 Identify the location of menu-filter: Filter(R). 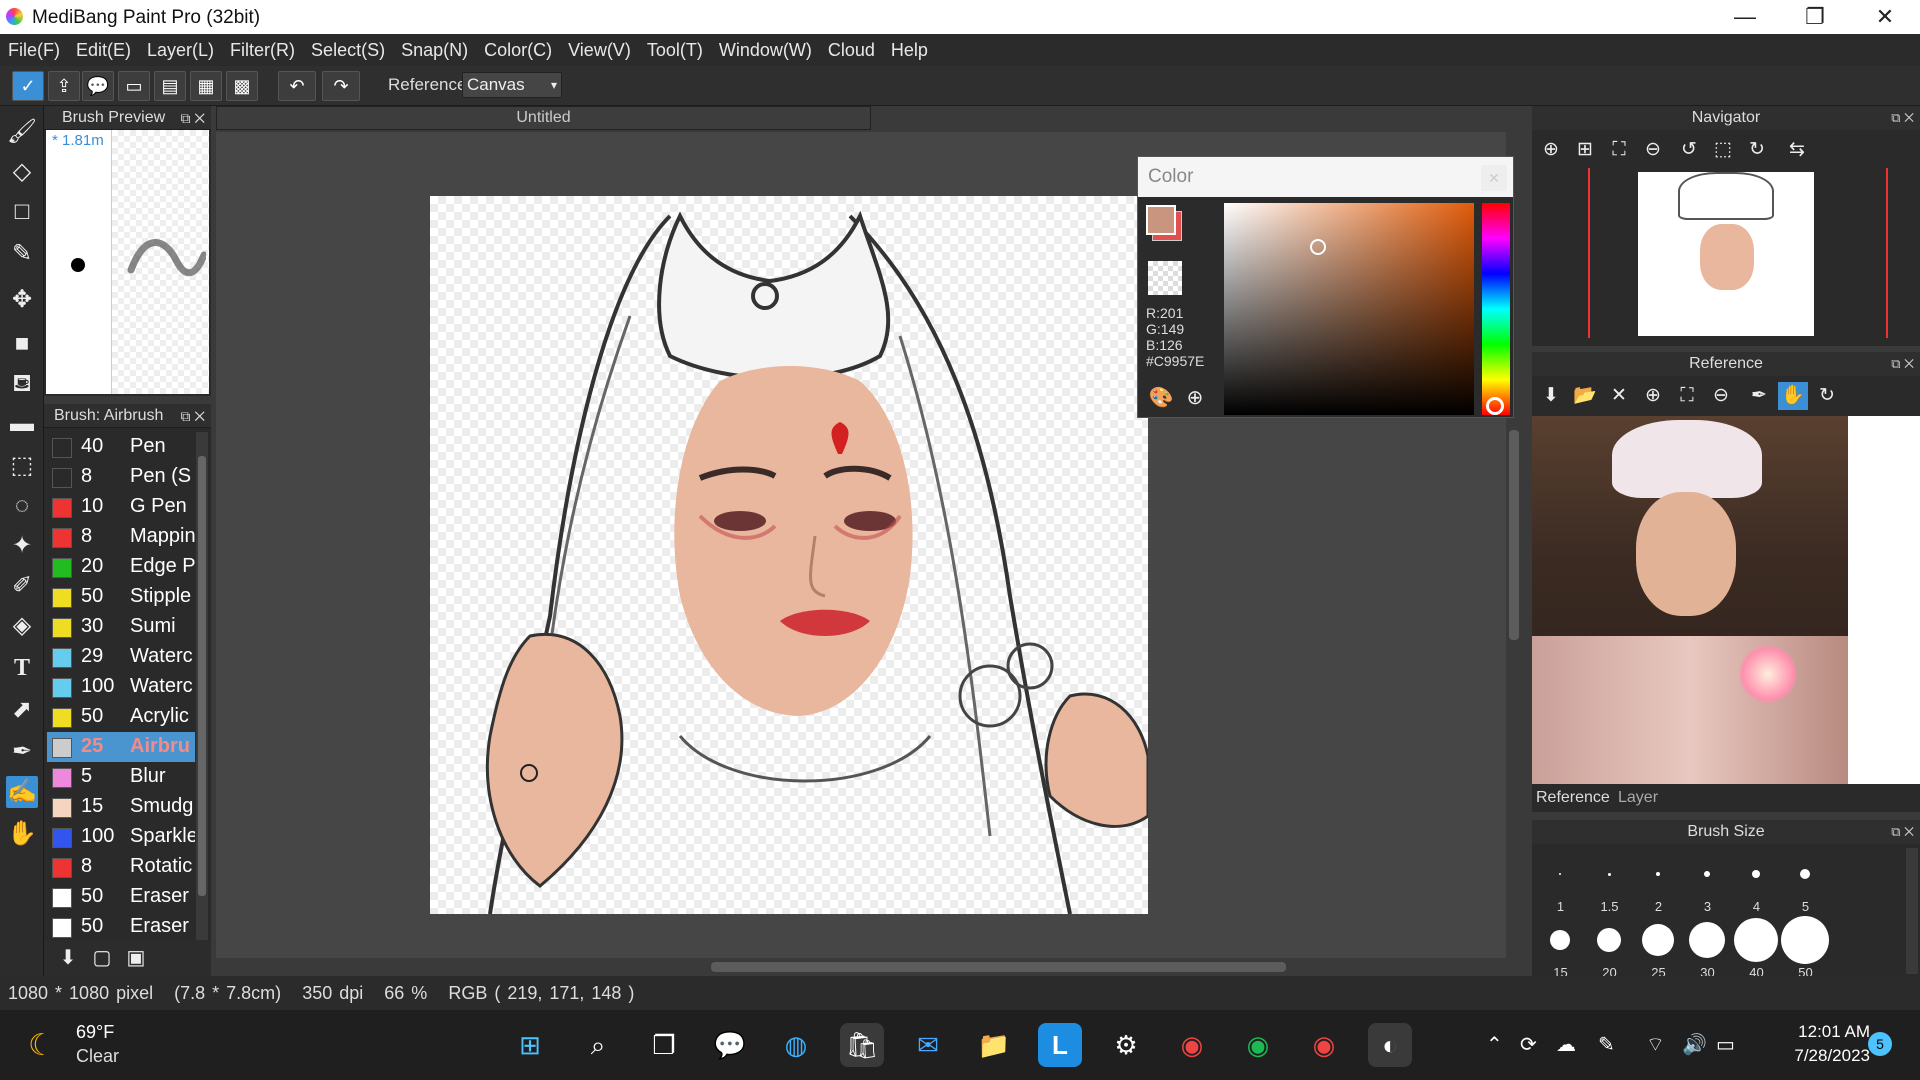
(262, 50).